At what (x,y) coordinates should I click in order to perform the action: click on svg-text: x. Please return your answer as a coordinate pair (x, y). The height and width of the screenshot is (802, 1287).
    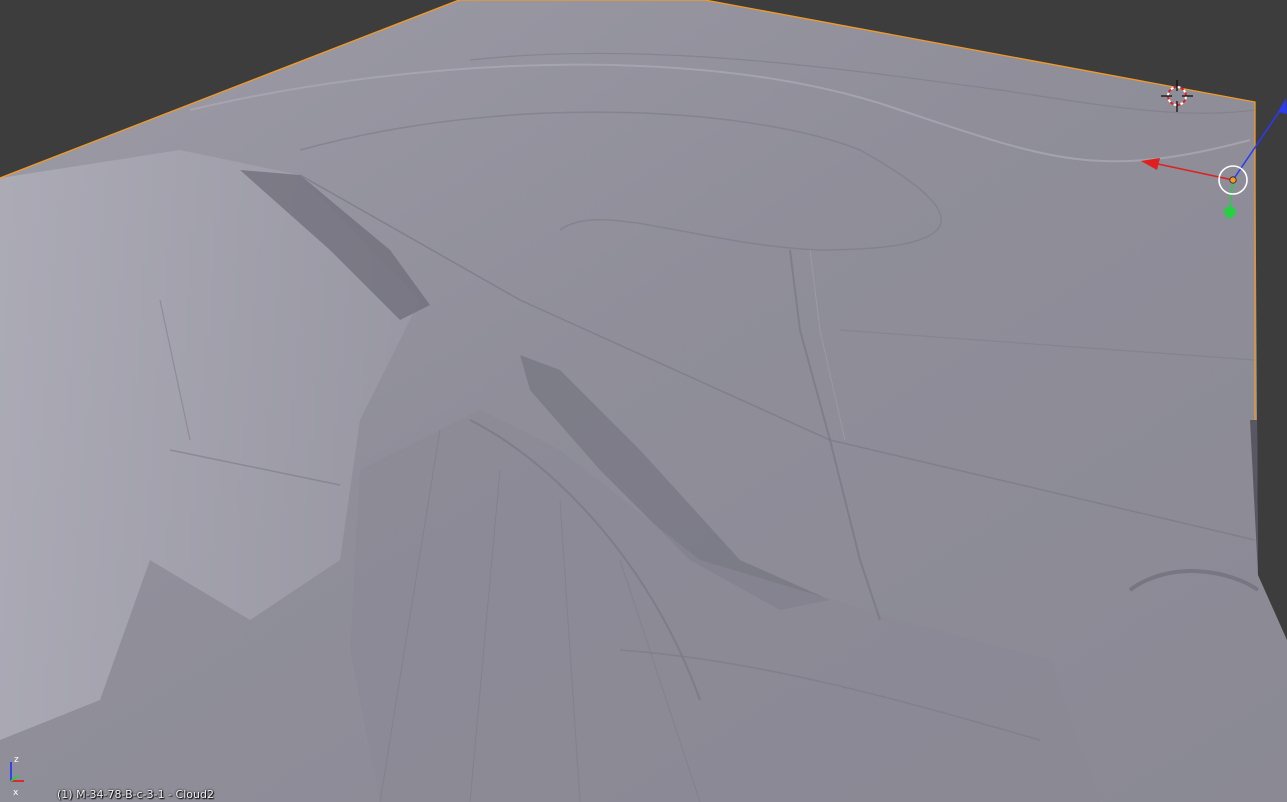
    Looking at the image, I should click on (16, 793).